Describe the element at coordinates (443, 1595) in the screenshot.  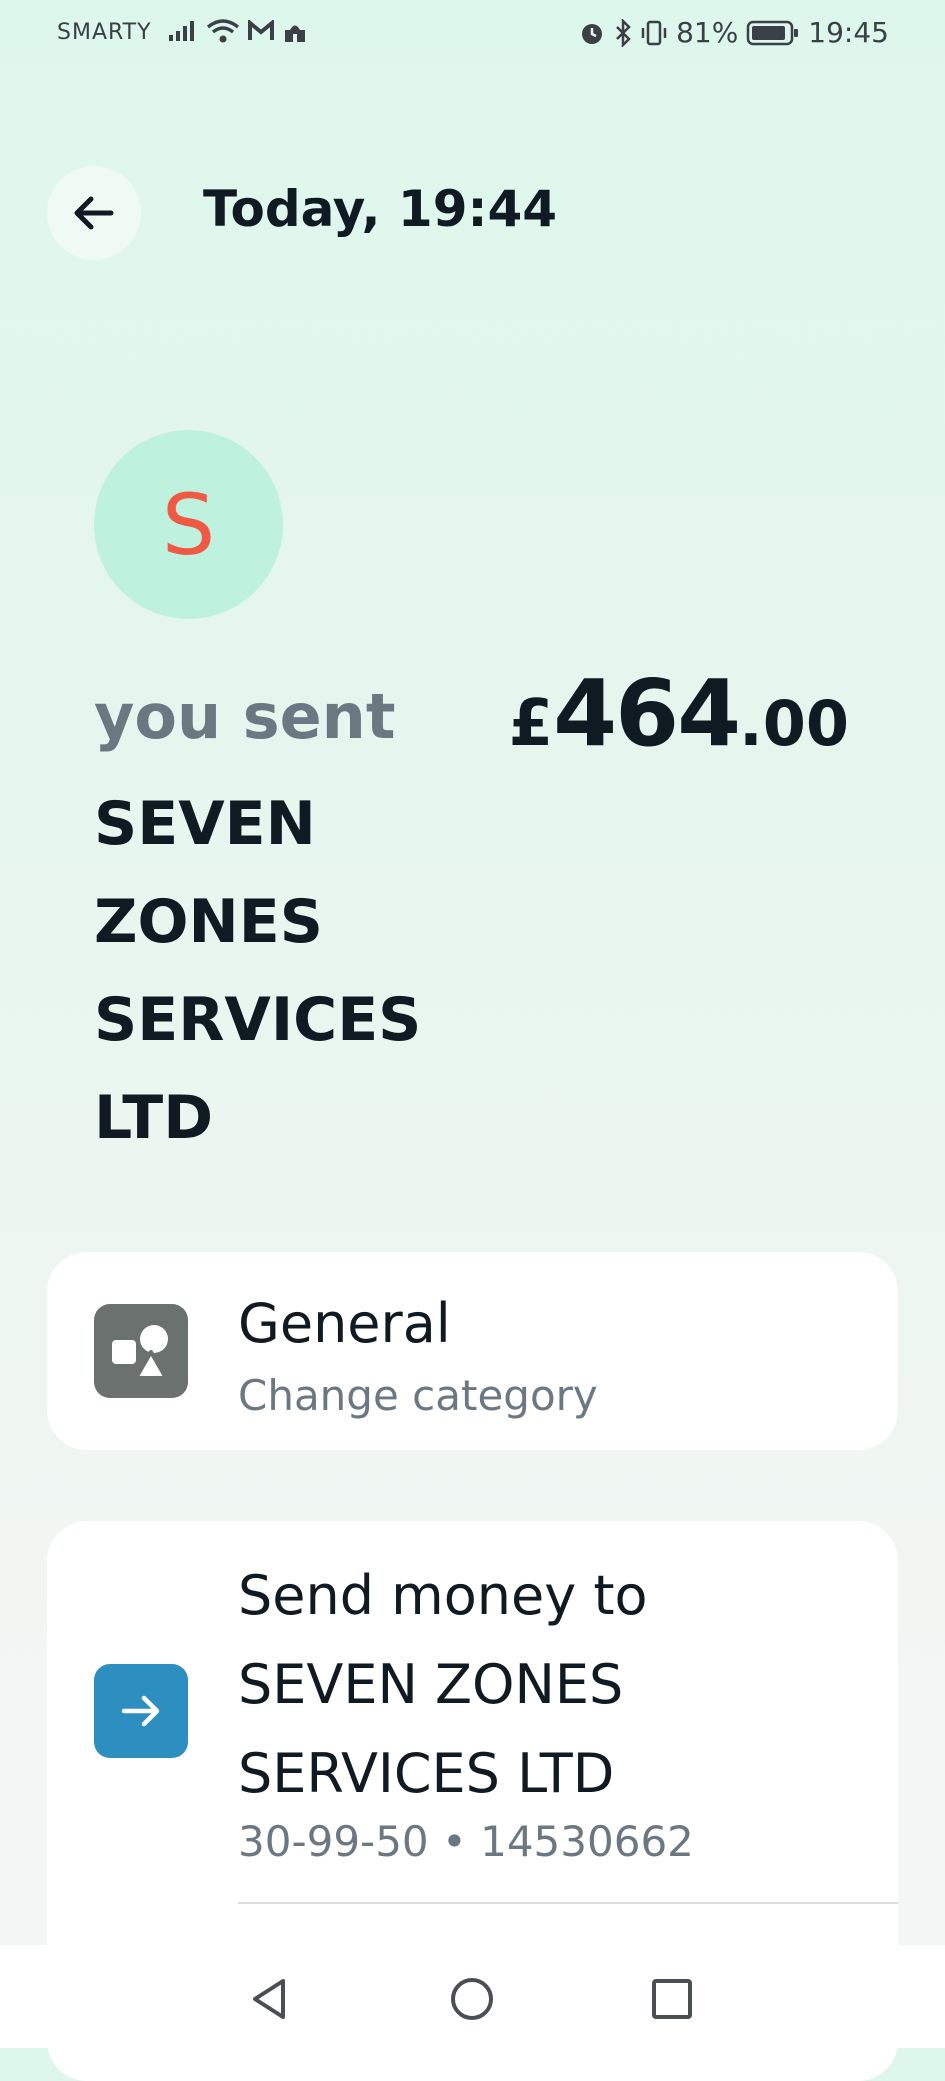
I see `send-money-line: Send money to` at that location.